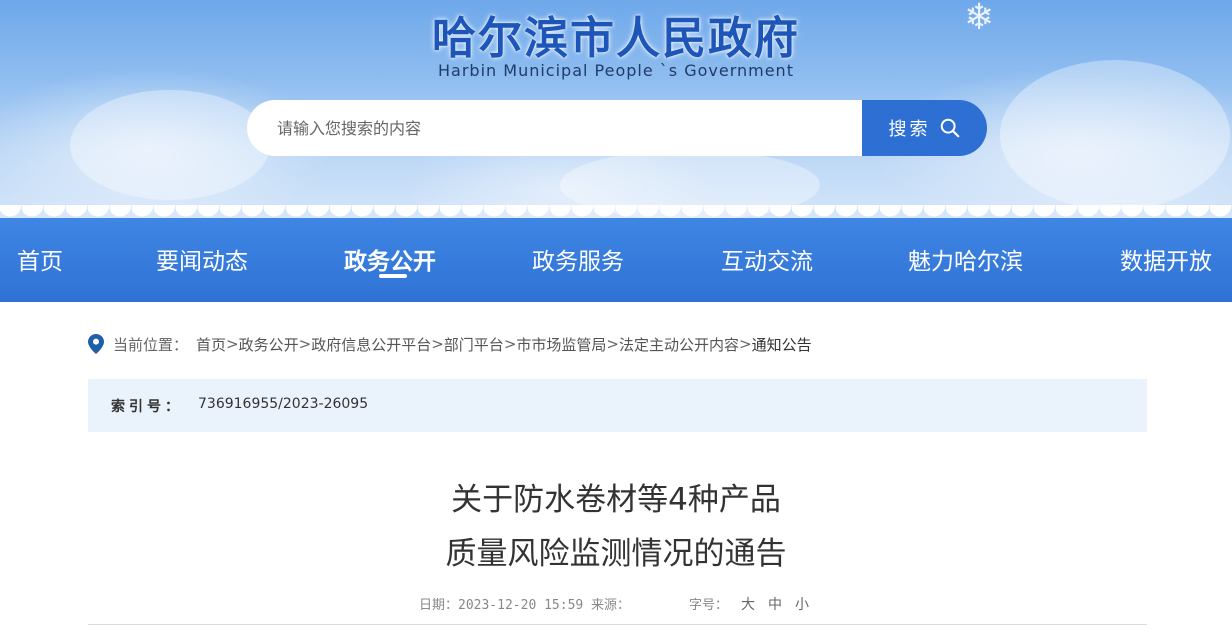  Describe the element at coordinates (151, 344) in the screenshot. I see `breadcrumb-label: 当前位置：` at that location.